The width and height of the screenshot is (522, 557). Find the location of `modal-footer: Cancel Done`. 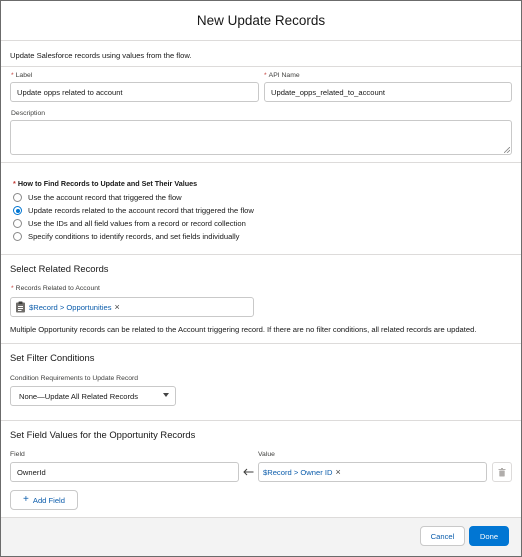

modal-footer: Cancel Done is located at coordinates (261, 536).